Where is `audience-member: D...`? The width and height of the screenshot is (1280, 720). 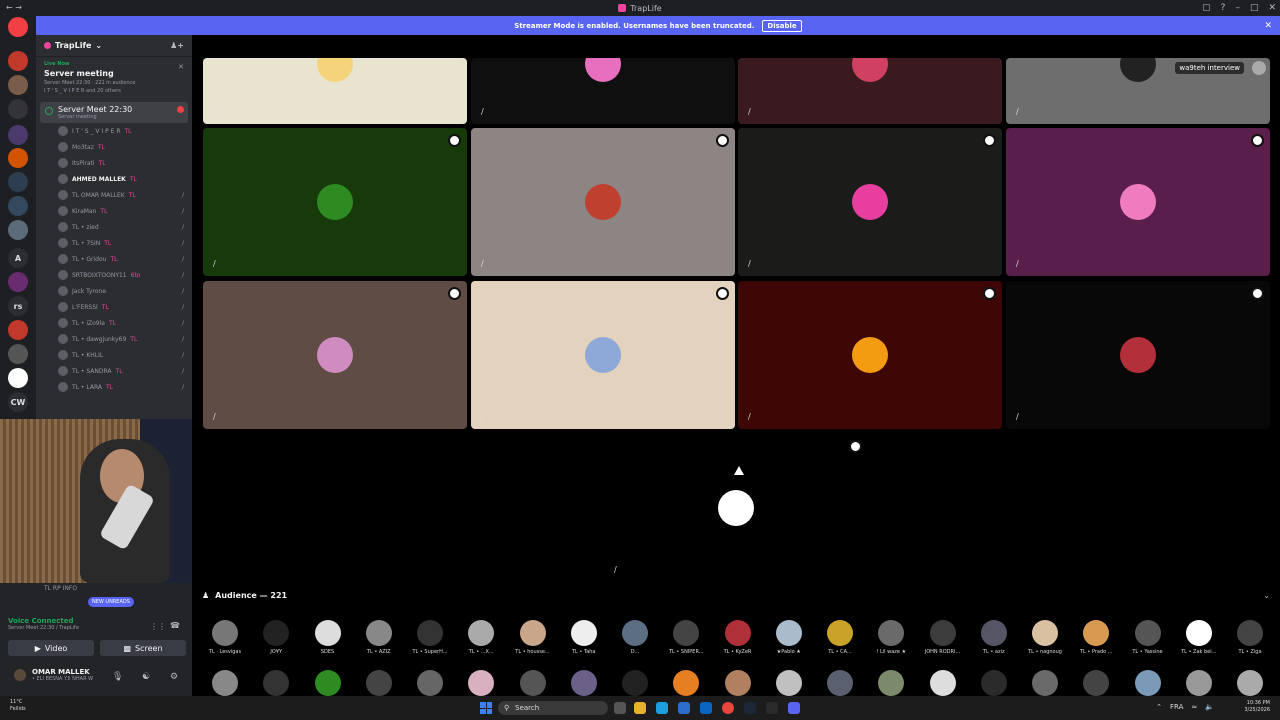
audience-member: D... is located at coordinates (635, 637).